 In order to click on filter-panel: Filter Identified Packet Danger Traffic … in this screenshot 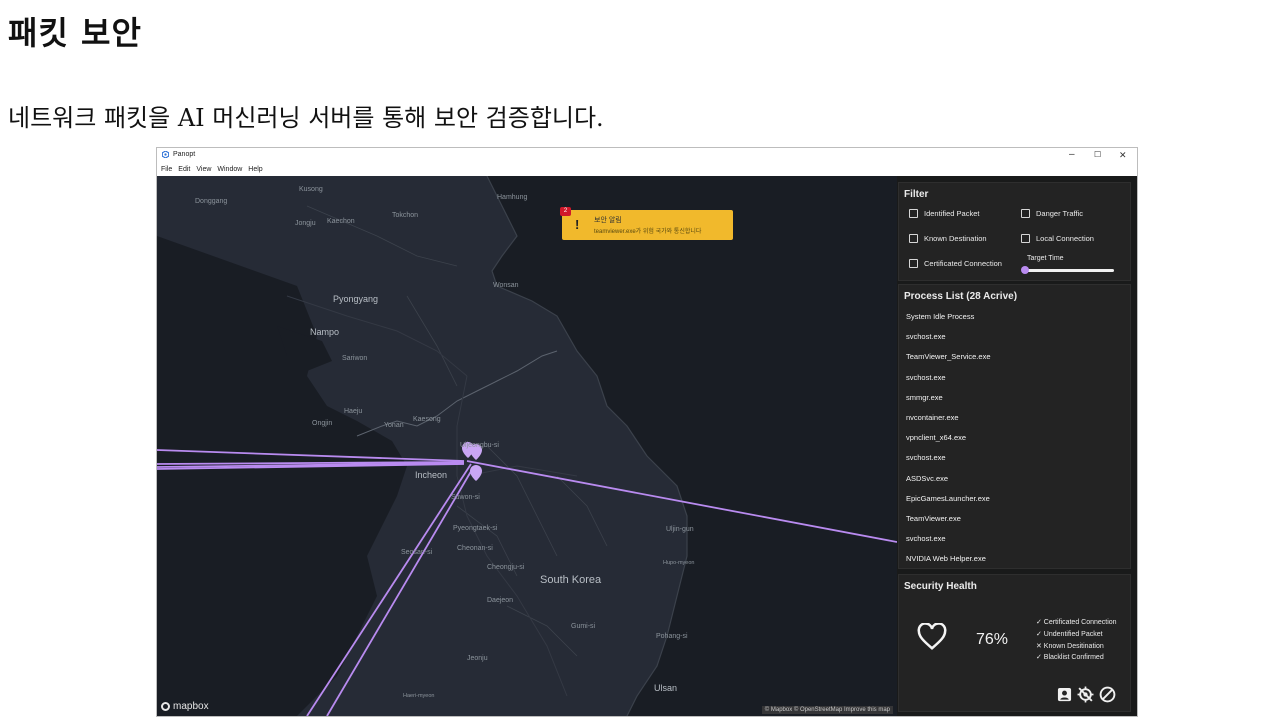, I will do `click(1014, 231)`.